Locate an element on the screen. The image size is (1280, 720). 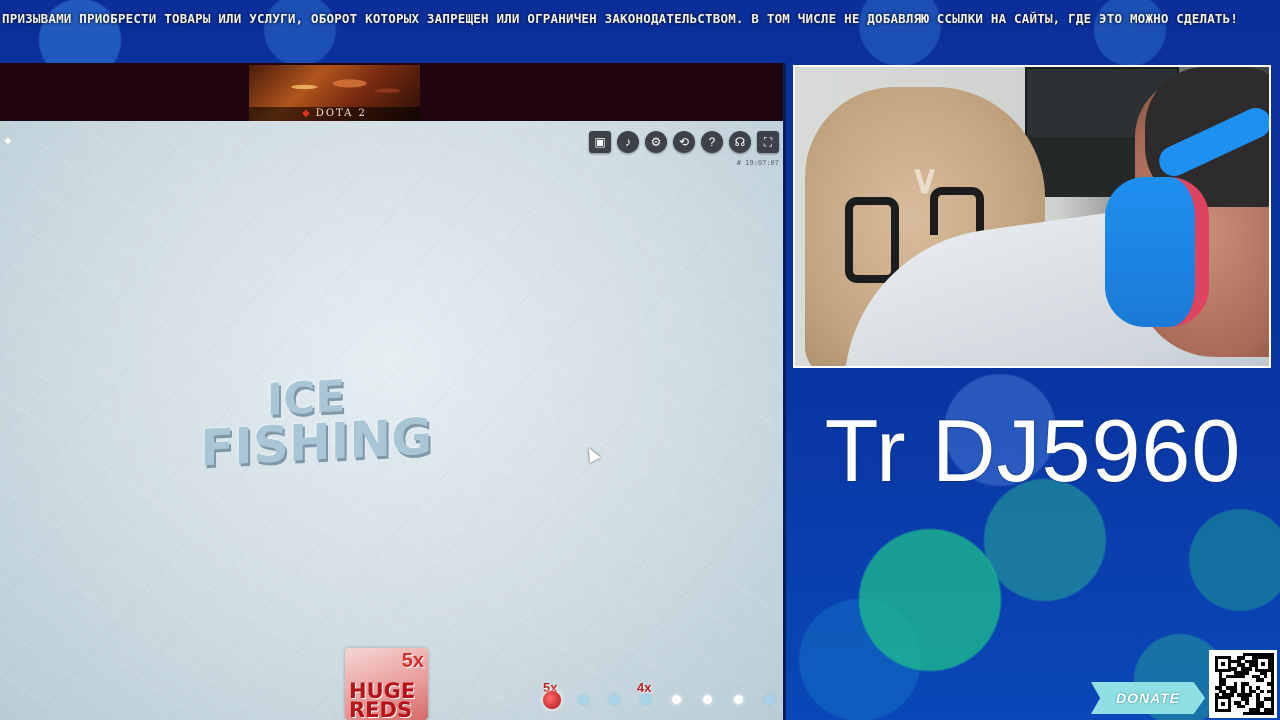
track-multiplier-right: 4x is located at coordinates (644, 687).